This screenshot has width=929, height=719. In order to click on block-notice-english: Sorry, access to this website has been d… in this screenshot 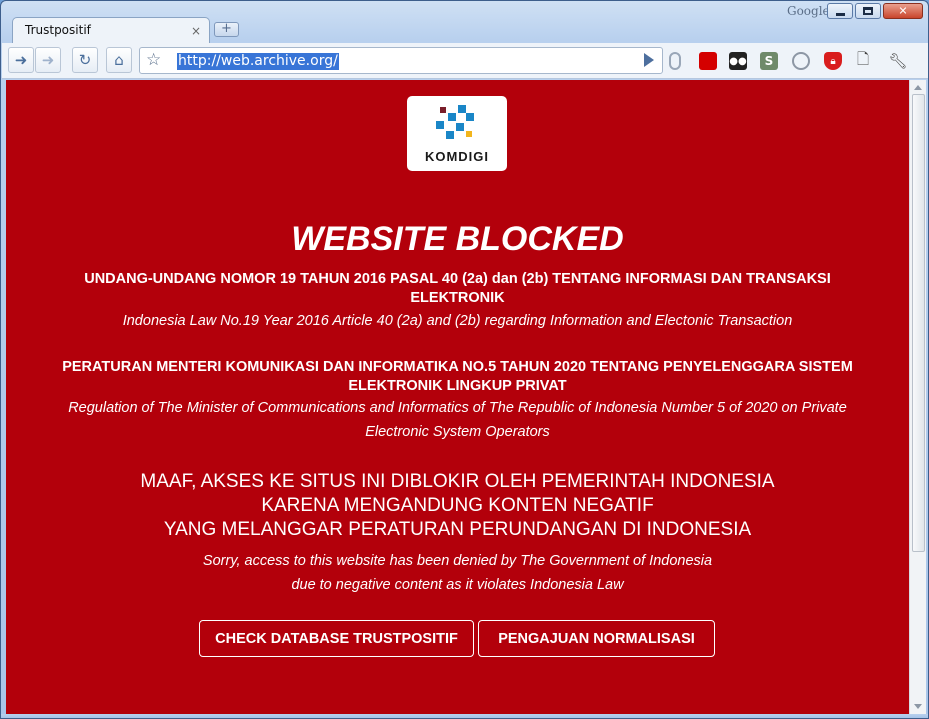, I will do `click(457, 573)`.